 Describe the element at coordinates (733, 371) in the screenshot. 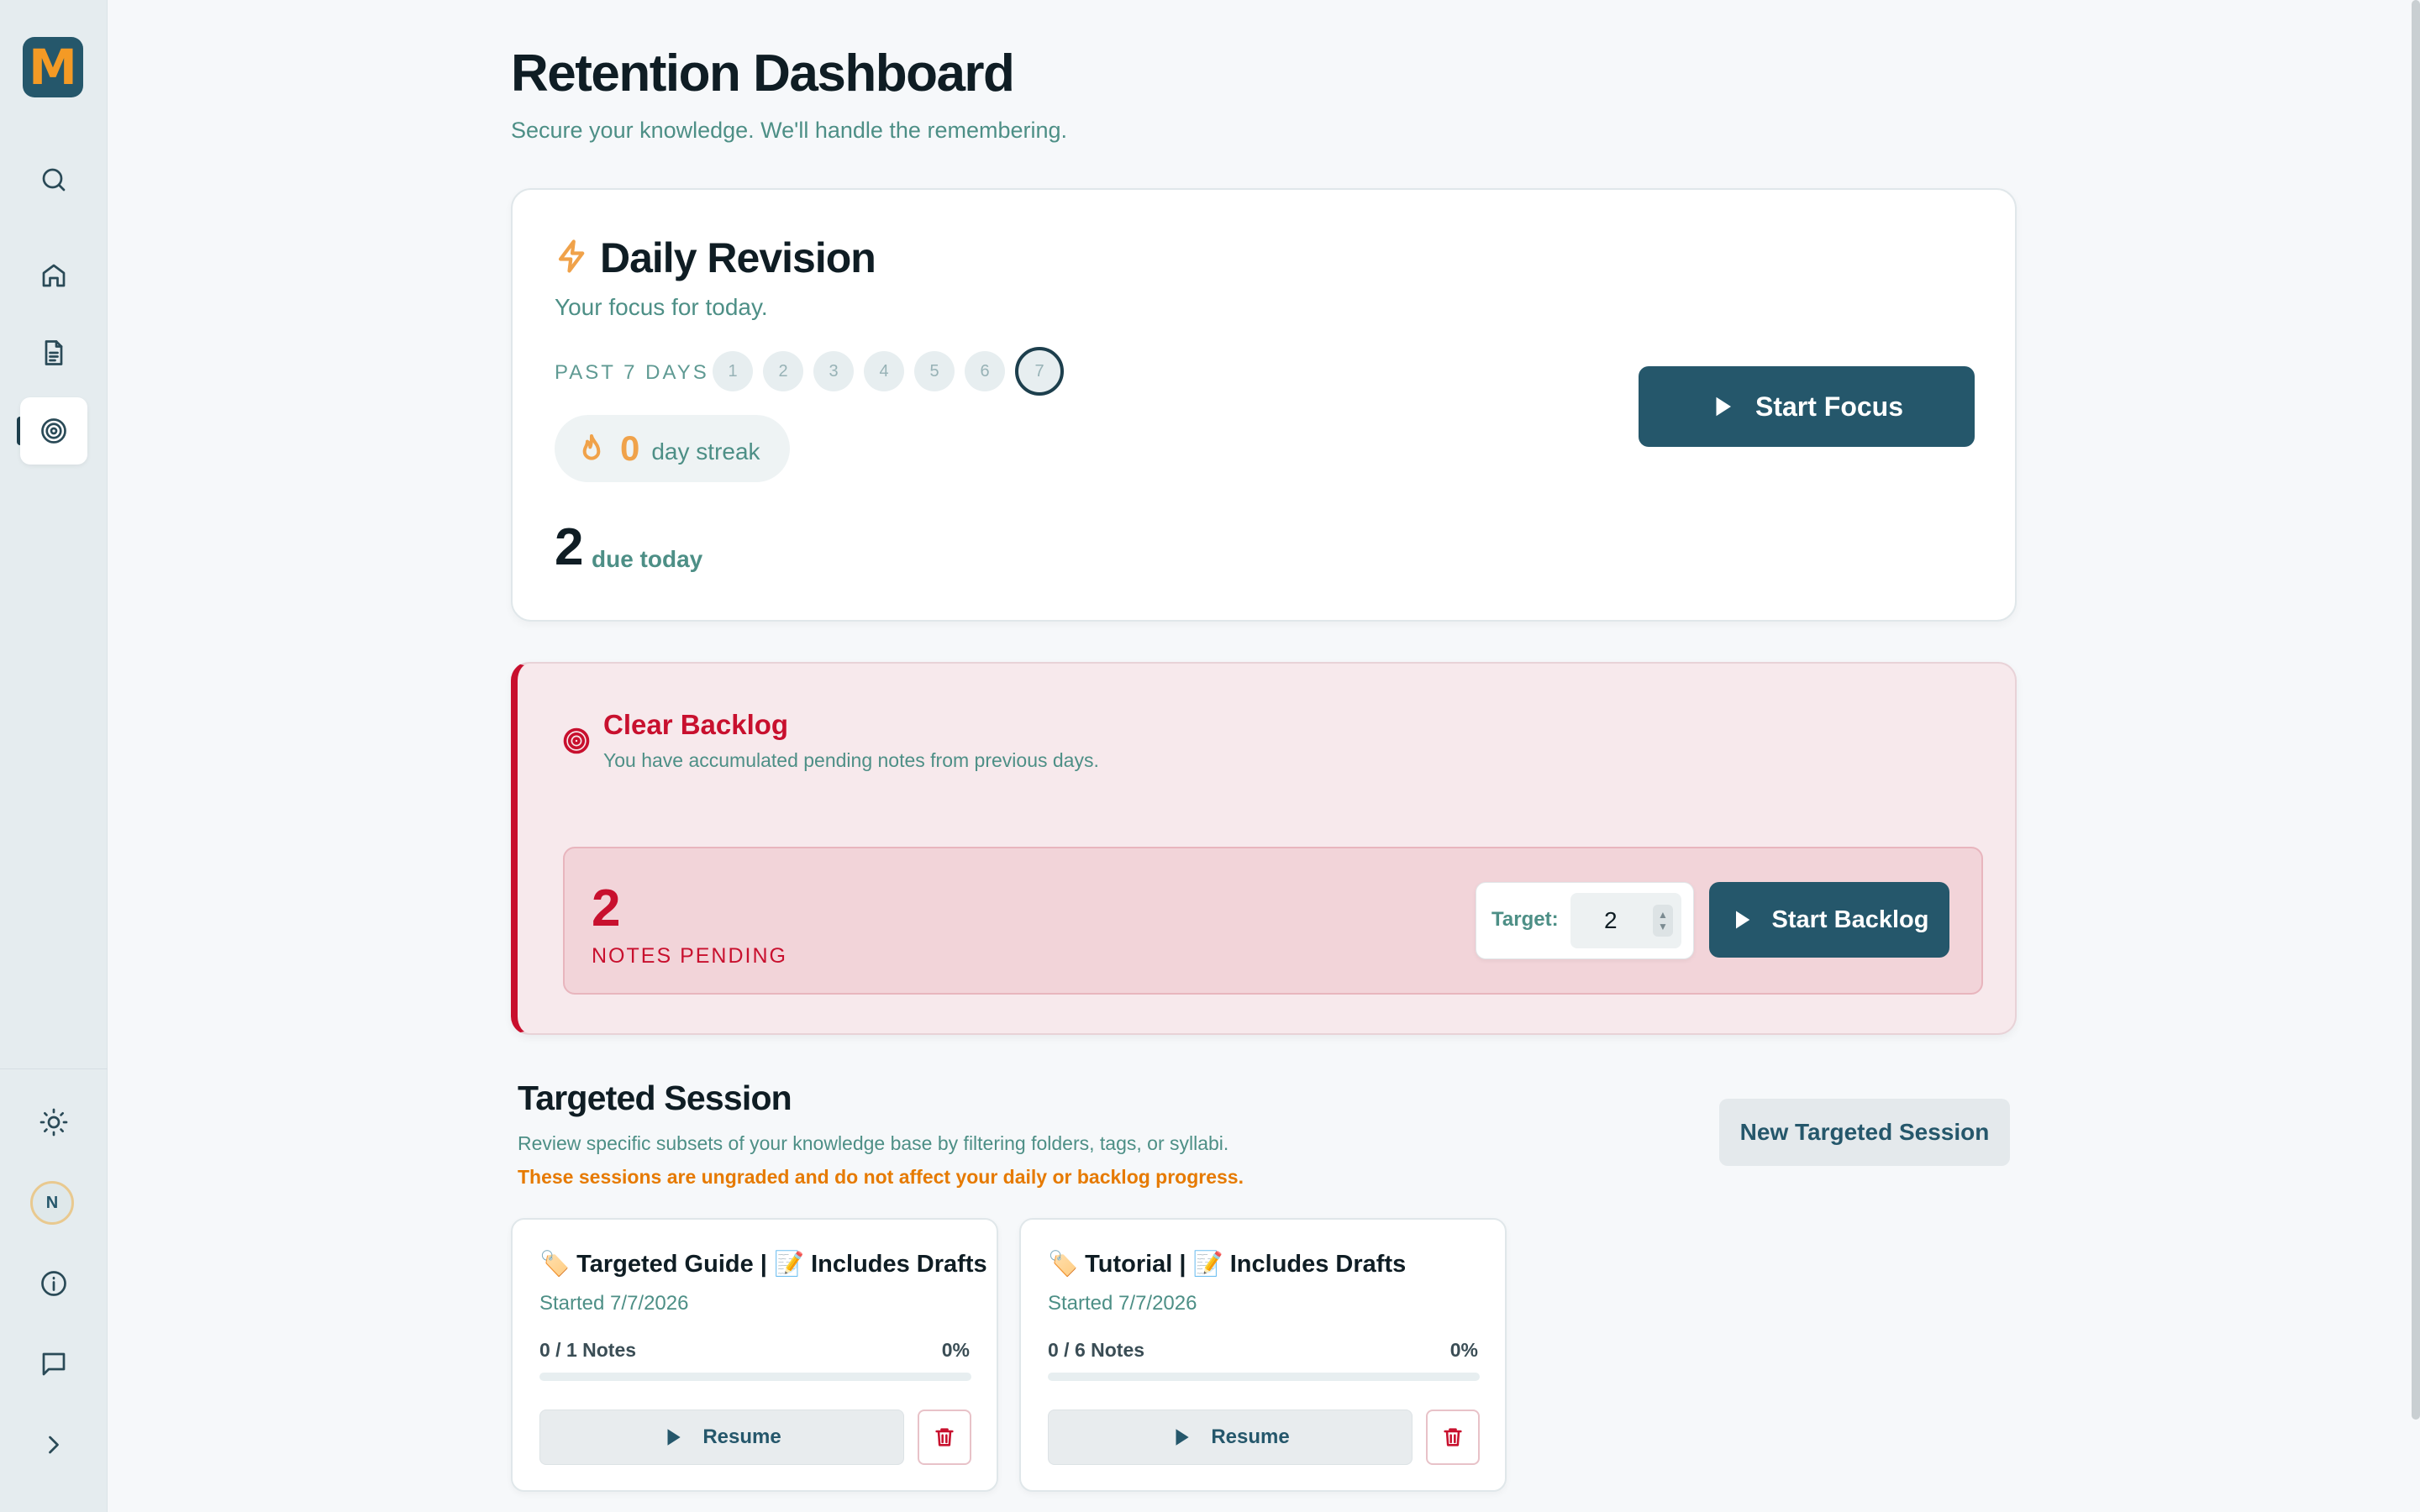

I see `day-dot: 1` at that location.